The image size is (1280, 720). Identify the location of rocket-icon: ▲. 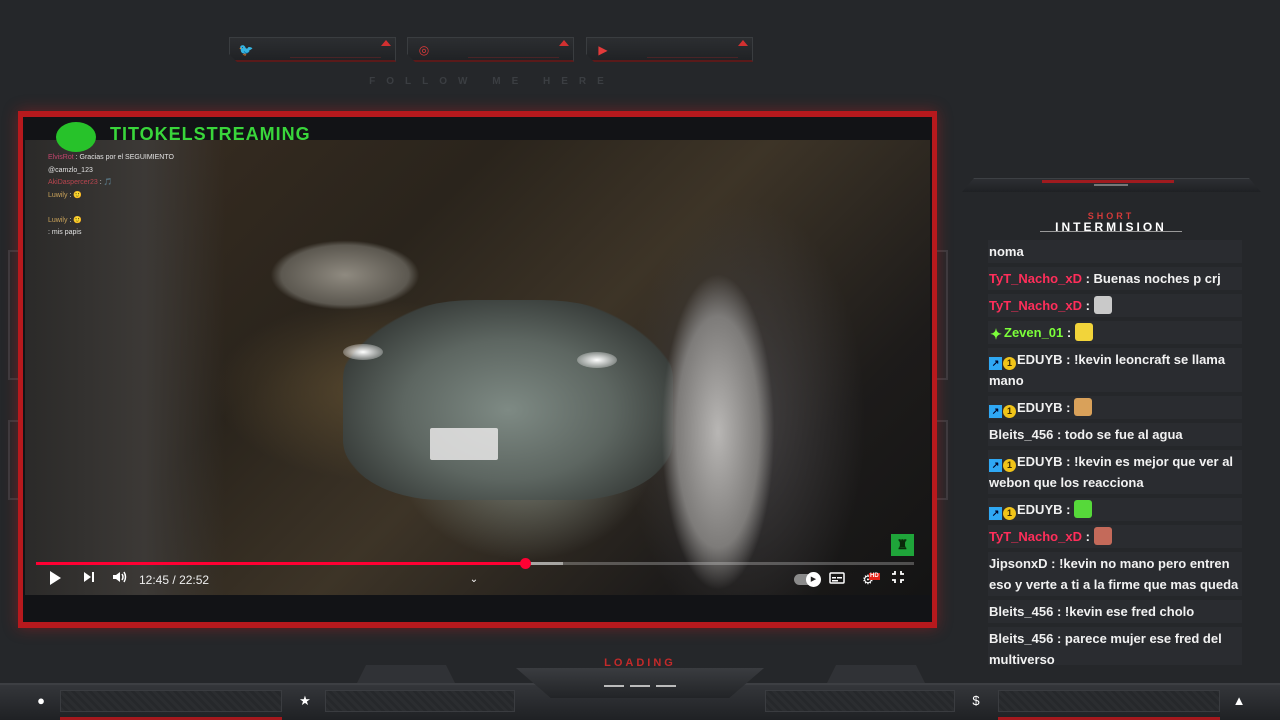
(1239, 701).